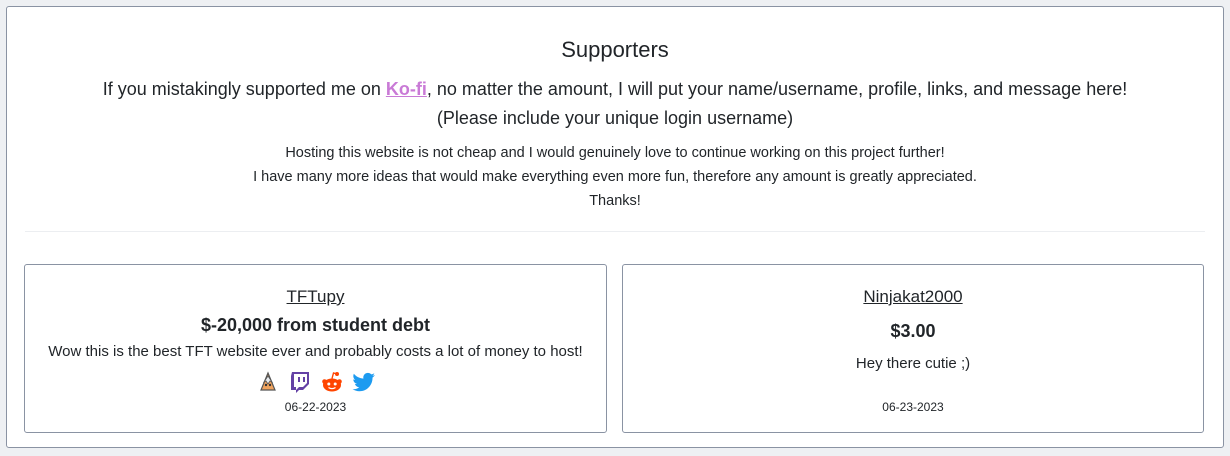 The width and height of the screenshot is (1230, 456). What do you see at coordinates (244, 89) in the screenshot?
I see `intro-before: If you mistakingly supported me on` at bounding box center [244, 89].